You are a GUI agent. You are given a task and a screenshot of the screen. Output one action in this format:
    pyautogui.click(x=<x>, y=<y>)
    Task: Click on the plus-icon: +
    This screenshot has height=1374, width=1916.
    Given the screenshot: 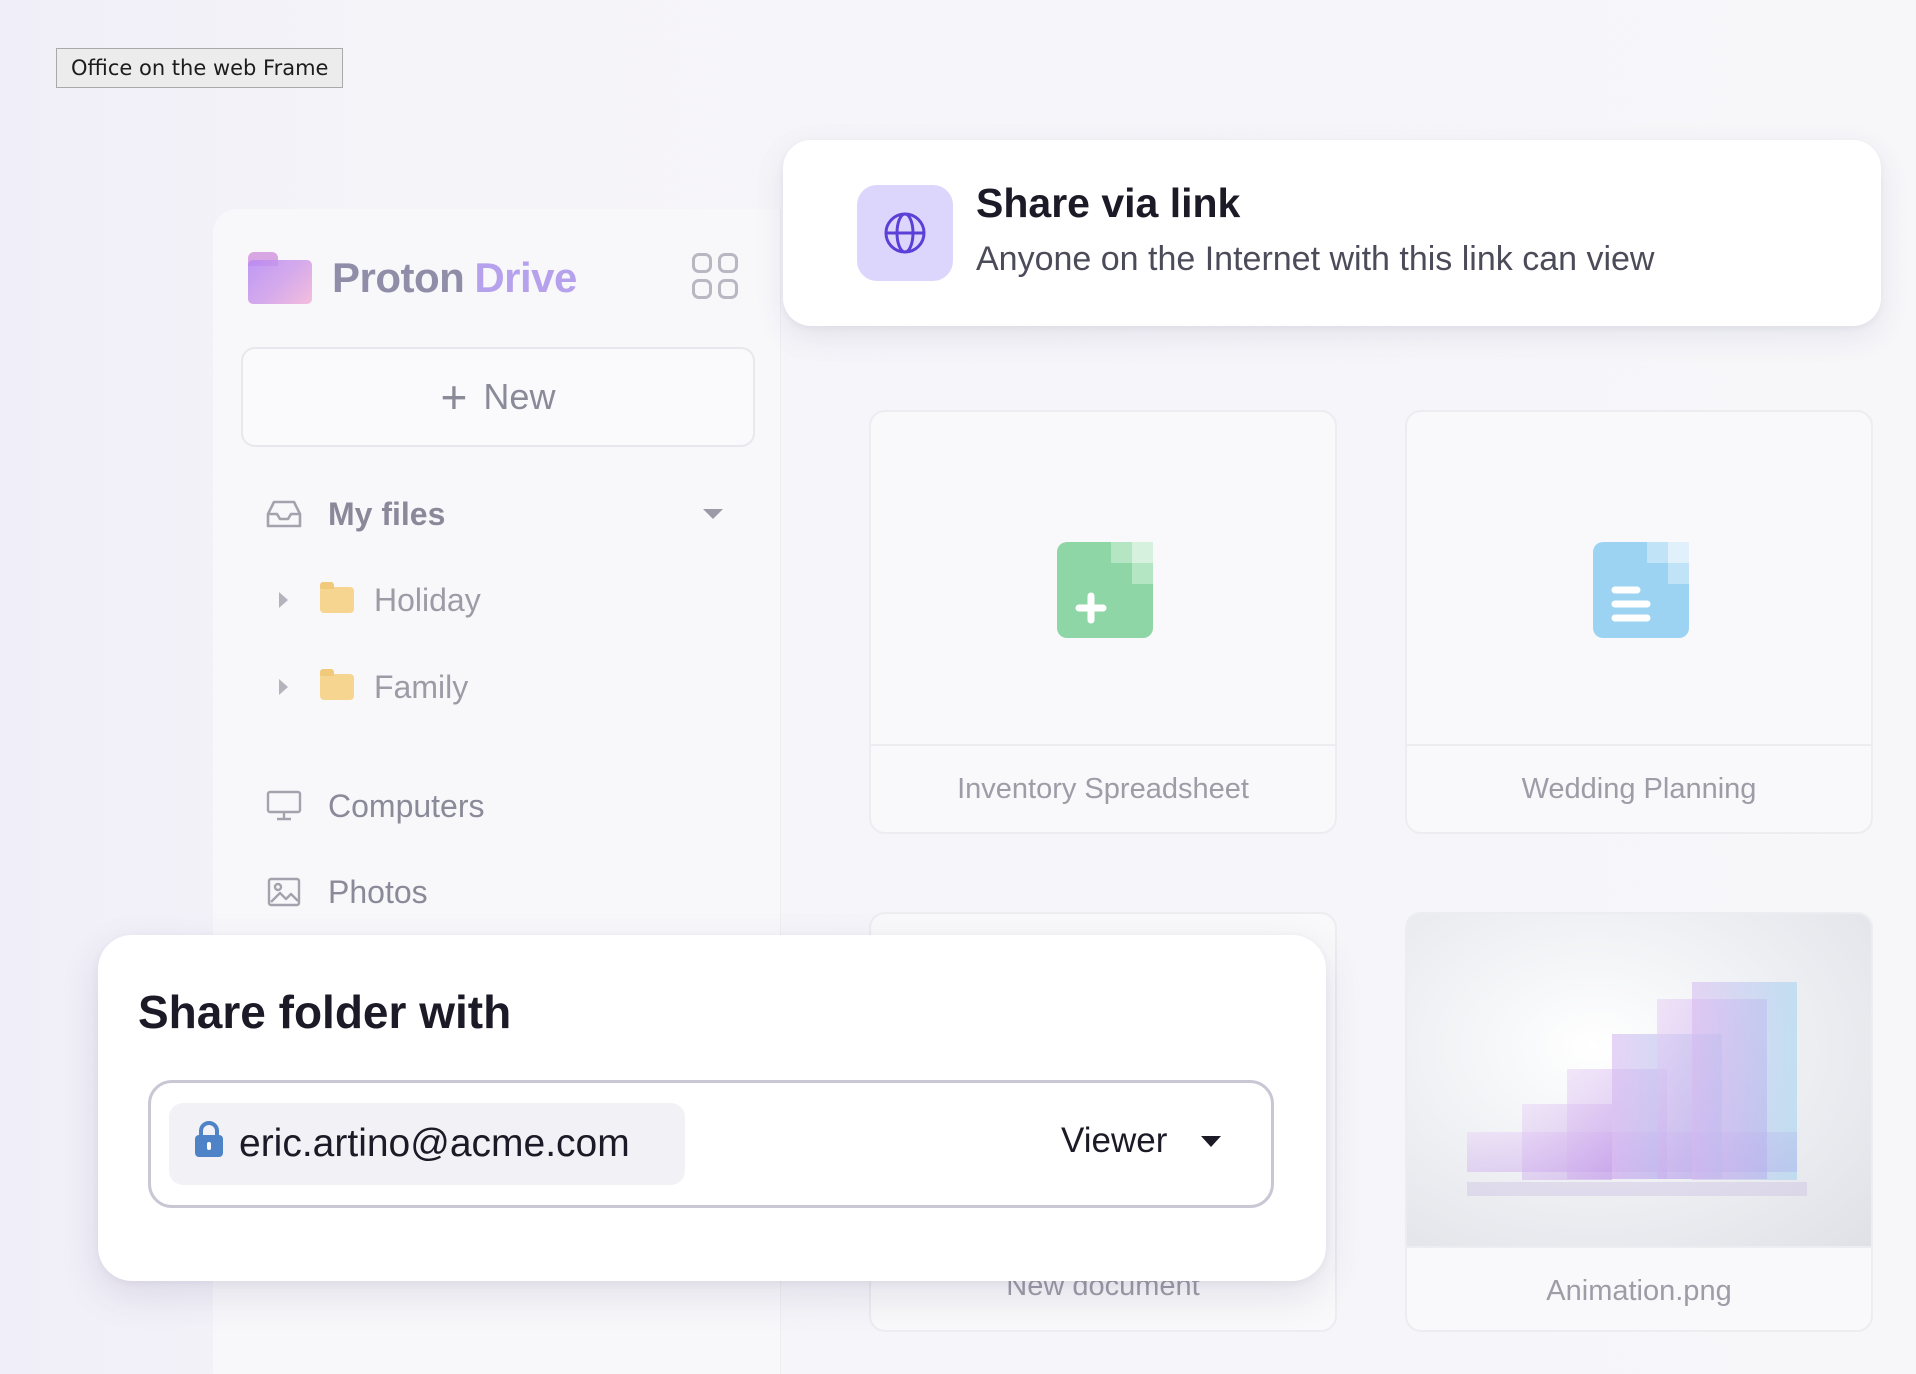 What is the action you would take?
    pyautogui.click(x=454, y=397)
    